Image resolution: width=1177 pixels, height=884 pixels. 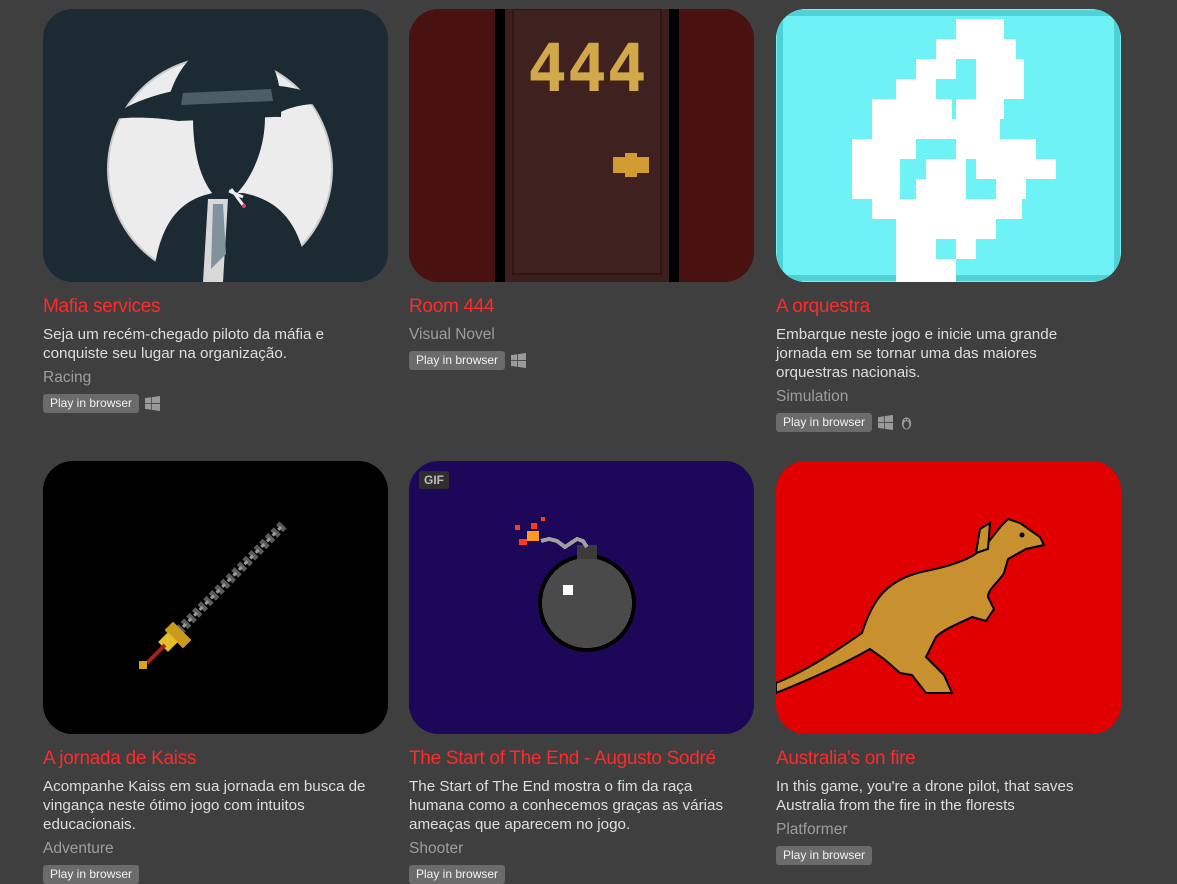 I want to click on room-444-thumbnail-art: 444, so click(x=581, y=145).